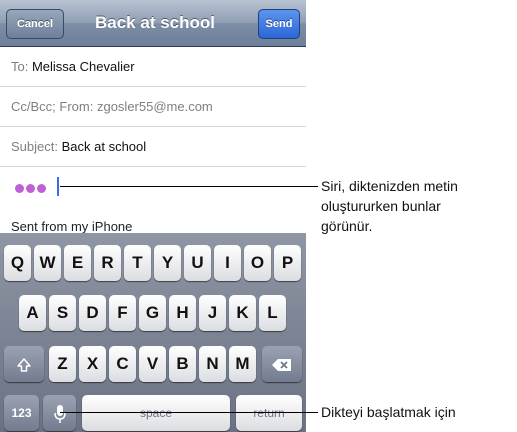  I want to click on key-l: L, so click(272, 313).